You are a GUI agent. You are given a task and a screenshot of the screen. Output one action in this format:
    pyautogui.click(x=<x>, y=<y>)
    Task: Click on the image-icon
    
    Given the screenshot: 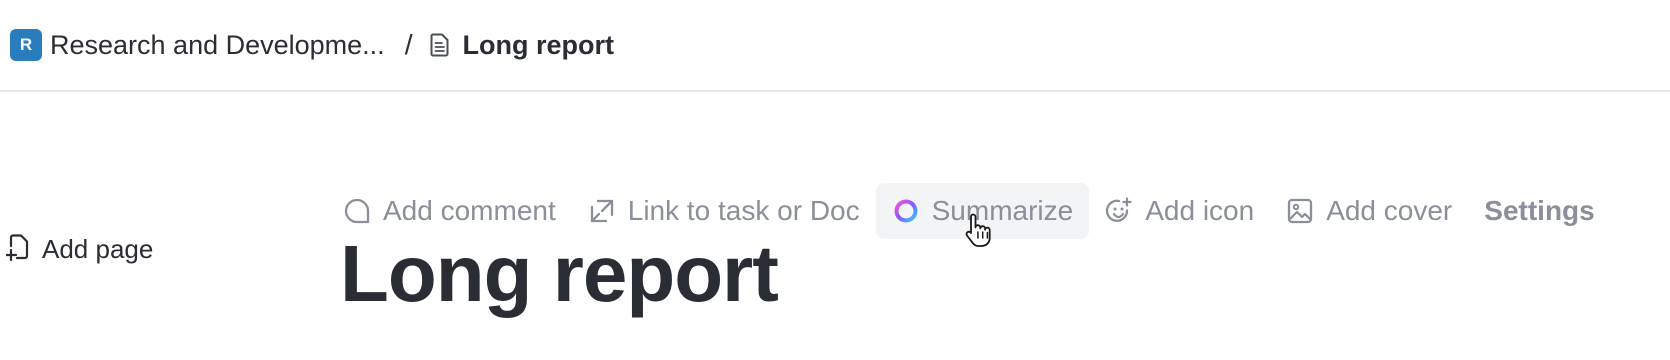 What is the action you would take?
    pyautogui.click(x=1300, y=211)
    